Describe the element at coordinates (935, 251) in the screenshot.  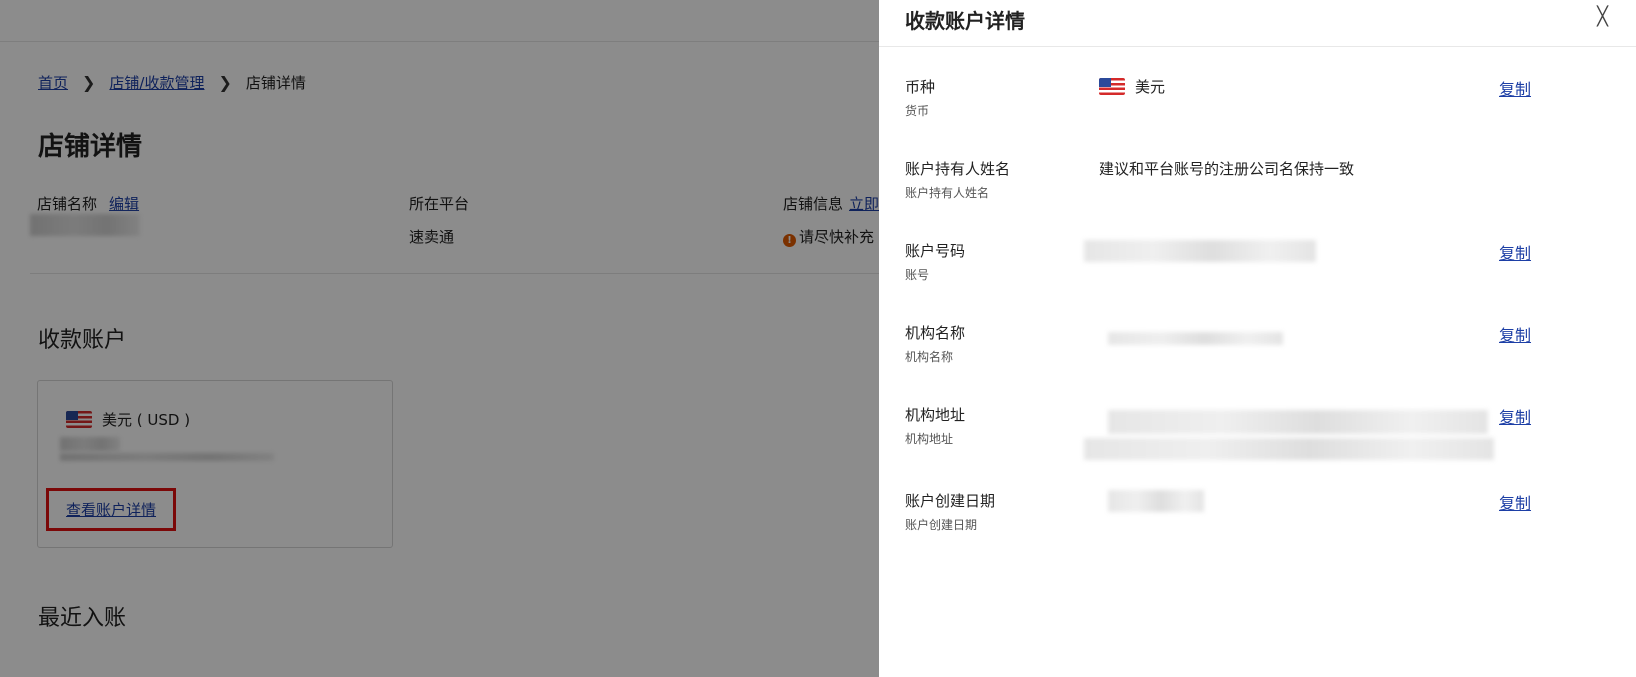
I see `account-number-label: 账户号码` at that location.